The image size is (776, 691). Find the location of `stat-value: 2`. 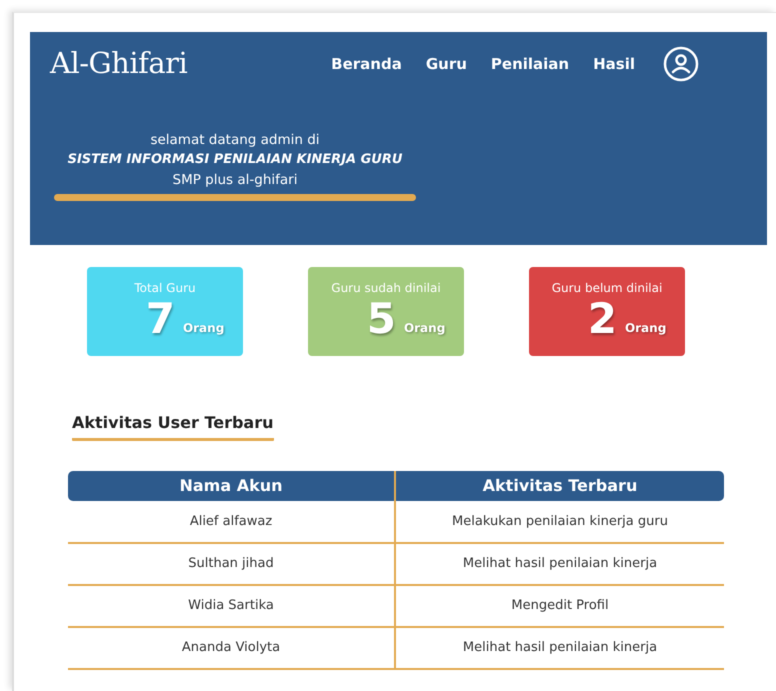

stat-value: 2 is located at coordinates (602, 319).